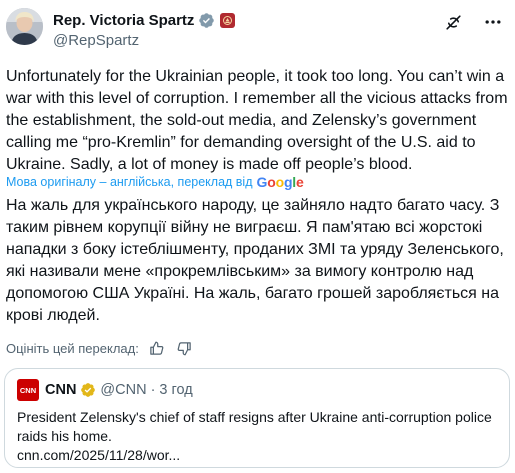 The width and height of the screenshot is (515, 473). I want to click on quoted-post-header: CNN CNN @CNN · 3 год, so click(105, 390).